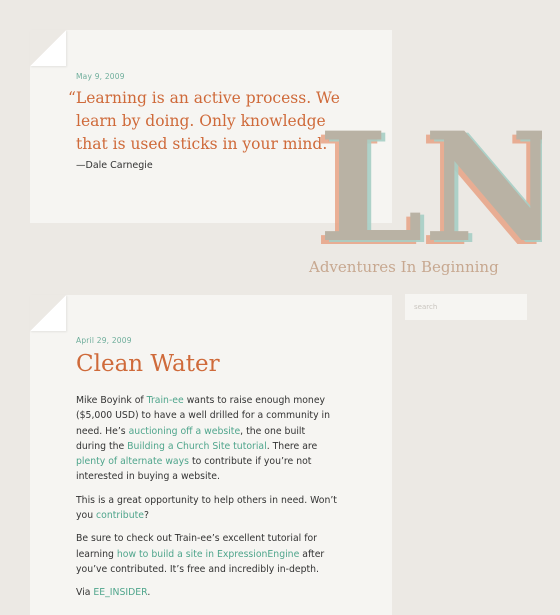  Describe the element at coordinates (197, 446) in the screenshot. I see `link-church-site-tutorial: Building a Church Site tutorial` at that location.